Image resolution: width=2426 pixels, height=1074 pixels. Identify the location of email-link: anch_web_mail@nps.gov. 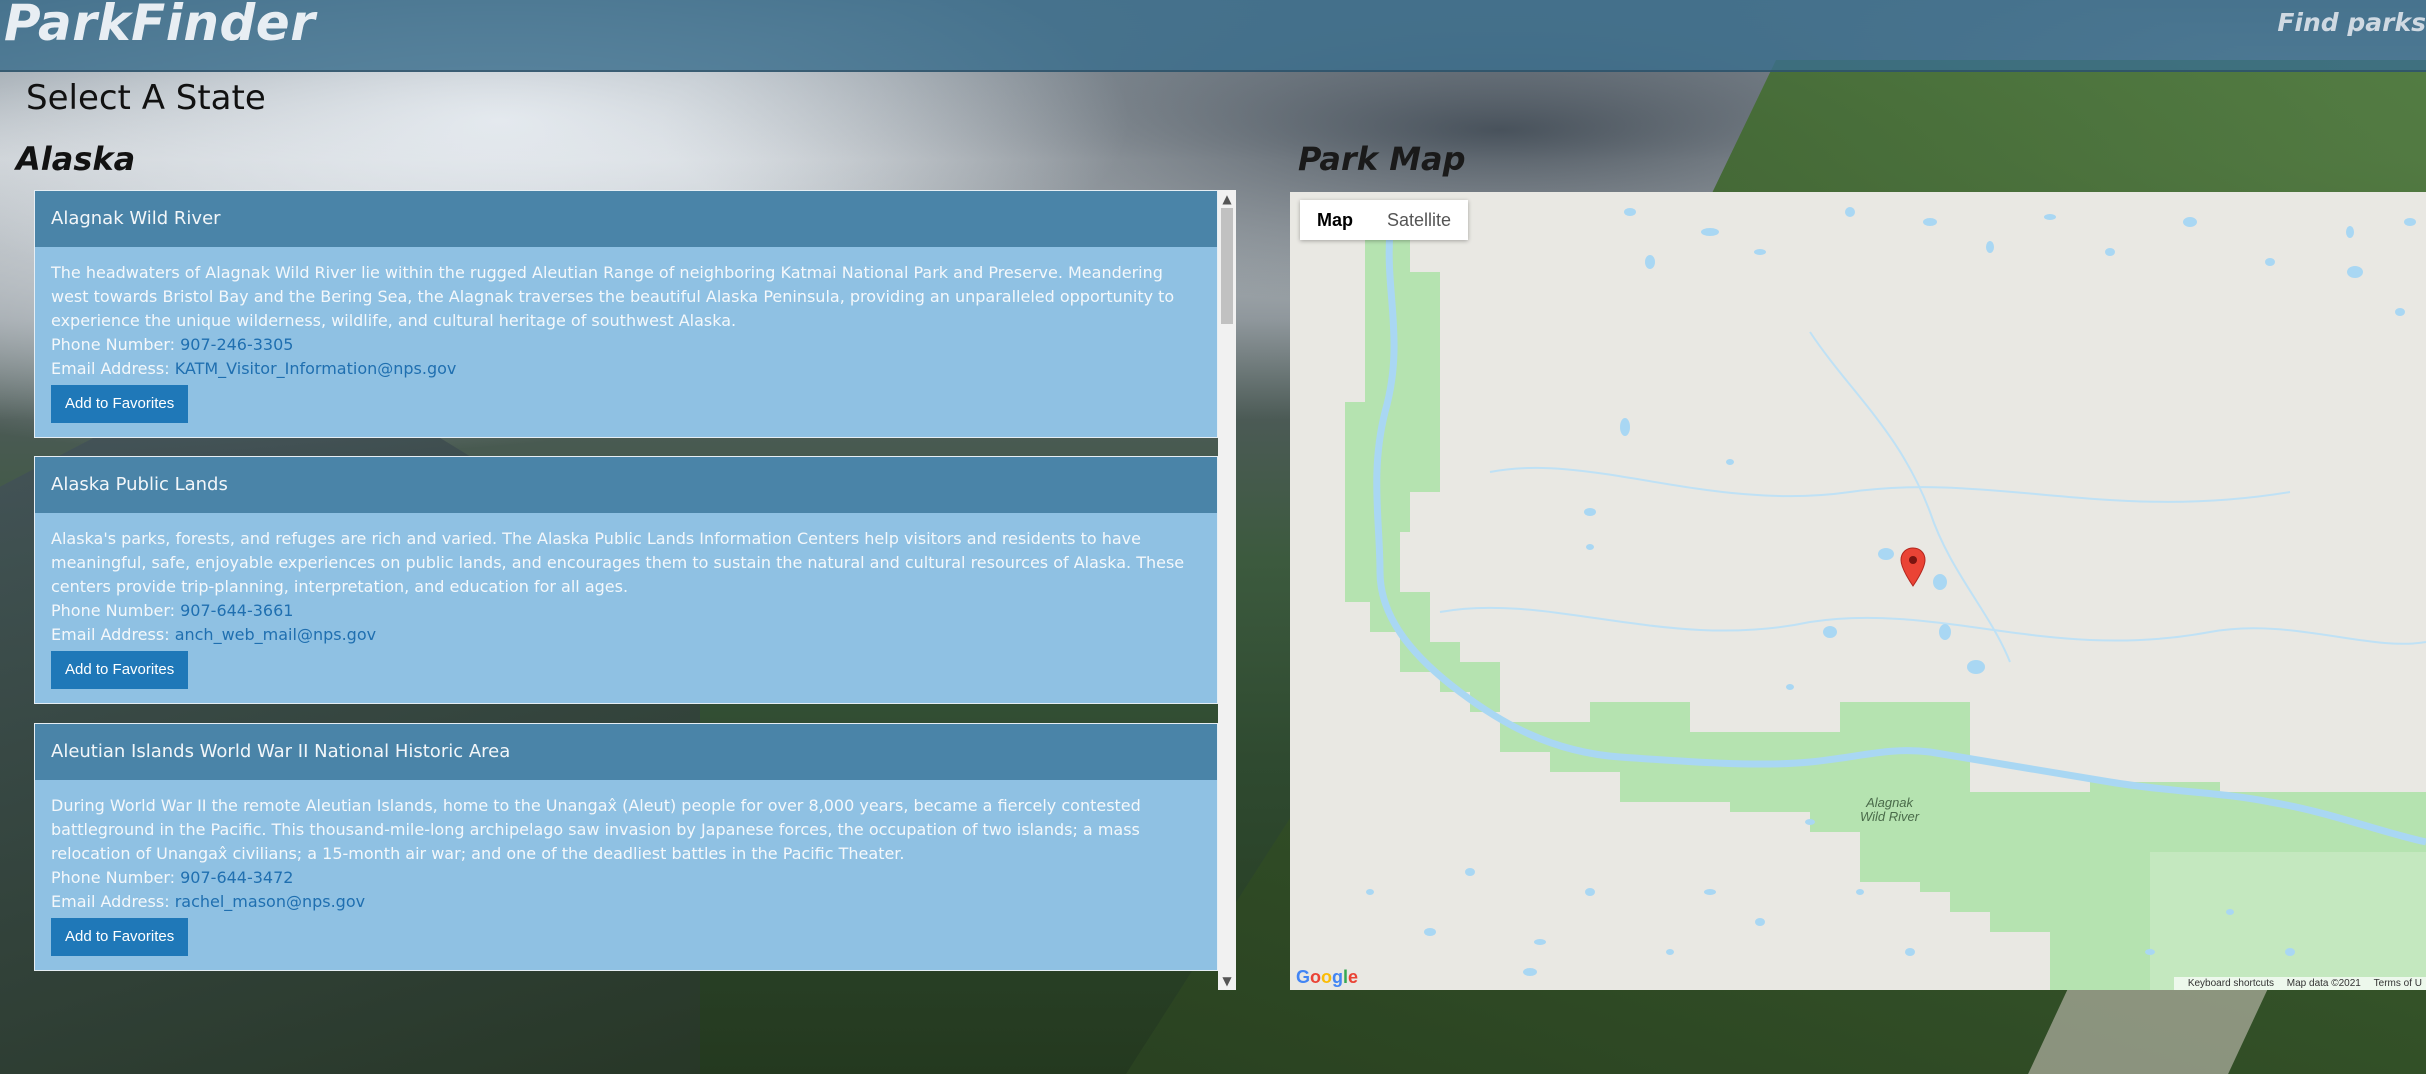
(275, 634).